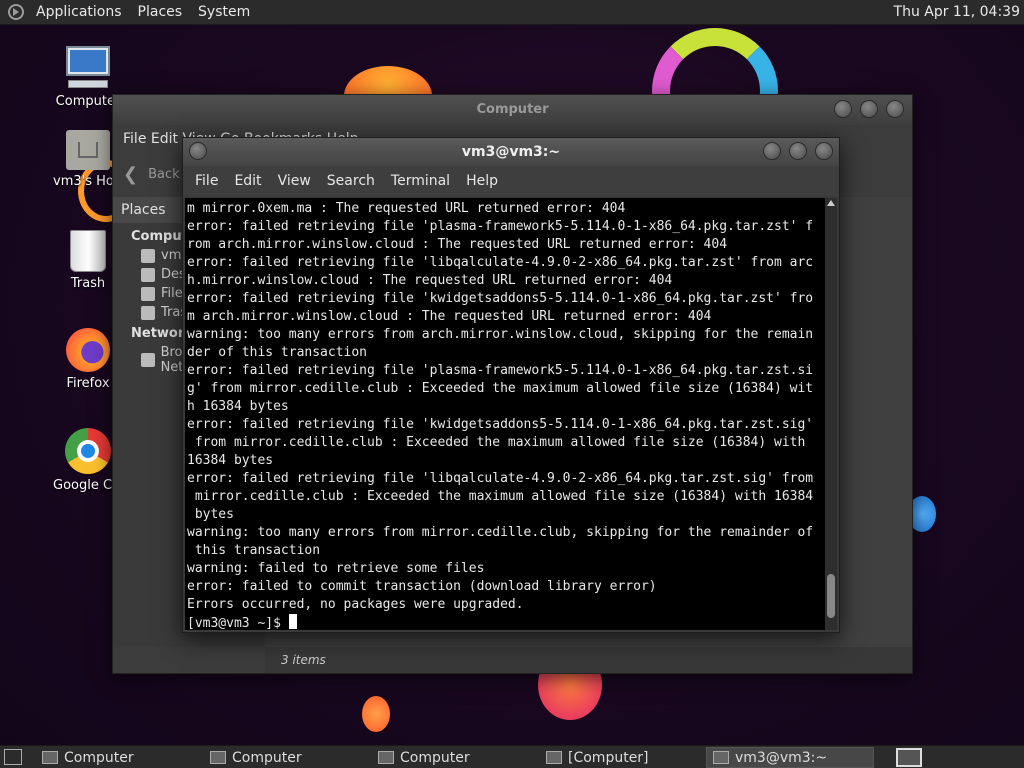  Describe the element at coordinates (148, 360) in the screenshot. I see `network-icon` at that location.